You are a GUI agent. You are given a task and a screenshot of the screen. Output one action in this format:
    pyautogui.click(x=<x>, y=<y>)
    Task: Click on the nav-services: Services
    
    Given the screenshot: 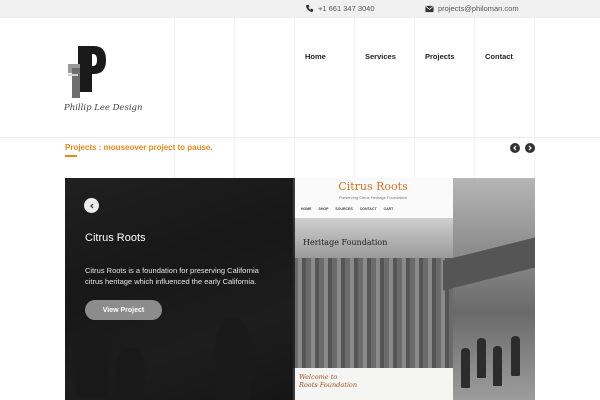 What is the action you would take?
    pyautogui.click(x=380, y=56)
    